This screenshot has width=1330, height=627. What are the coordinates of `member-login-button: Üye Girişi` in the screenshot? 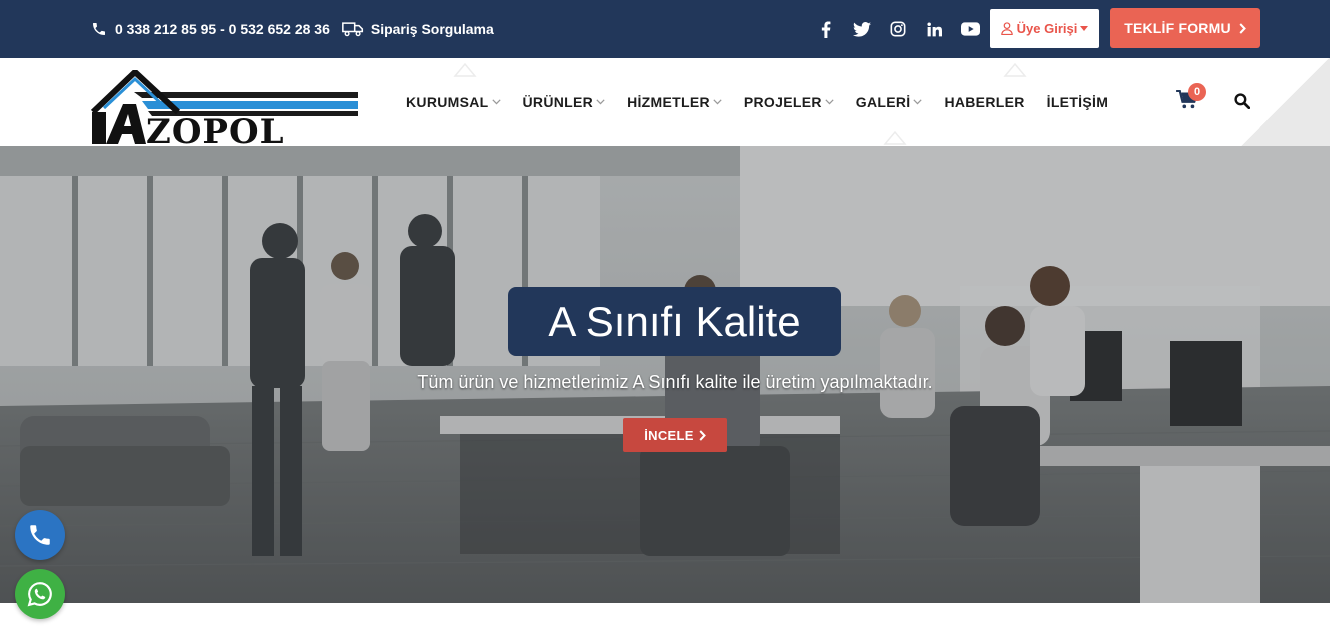 It's located at (1044, 28).